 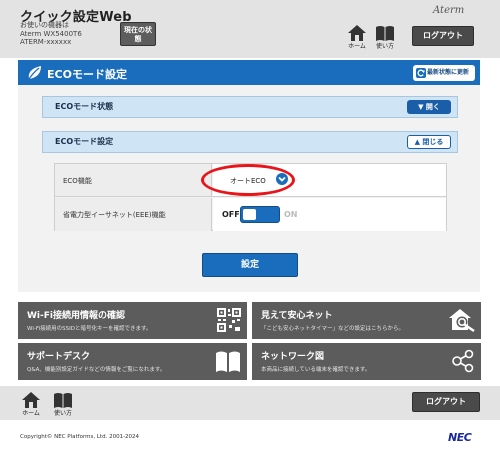 What do you see at coordinates (291, 214) in the screenshot?
I see `toggle-on-label: ON` at bounding box center [291, 214].